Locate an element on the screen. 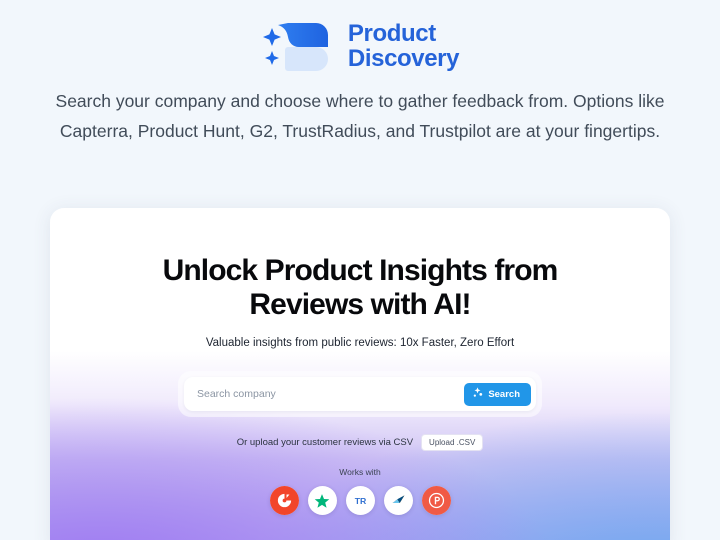 The height and width of the screenshot is (540, 720). search-shell: Search is located at coordinates (360, 394).